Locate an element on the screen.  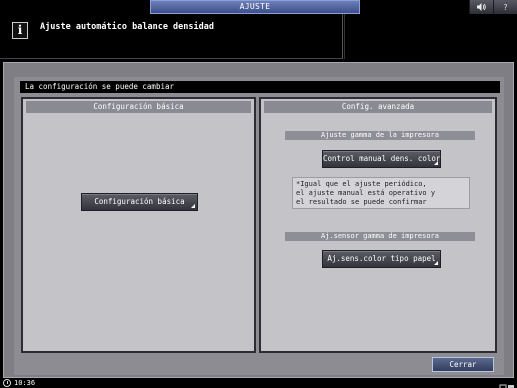
status-indicator-icon is located at coordinates (507, 383).